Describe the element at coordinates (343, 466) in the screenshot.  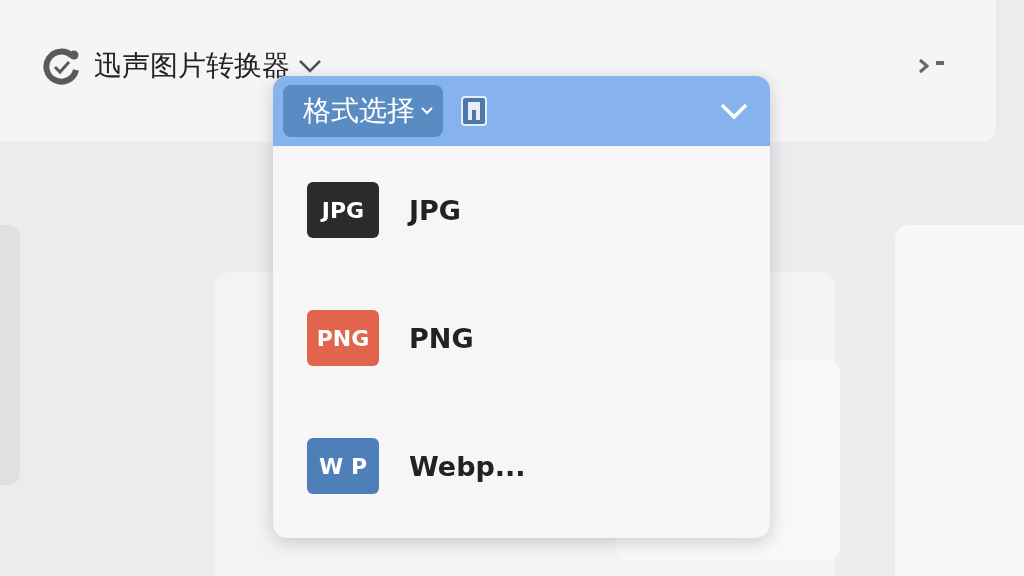
I see `file-type-icon: W P` at that location.